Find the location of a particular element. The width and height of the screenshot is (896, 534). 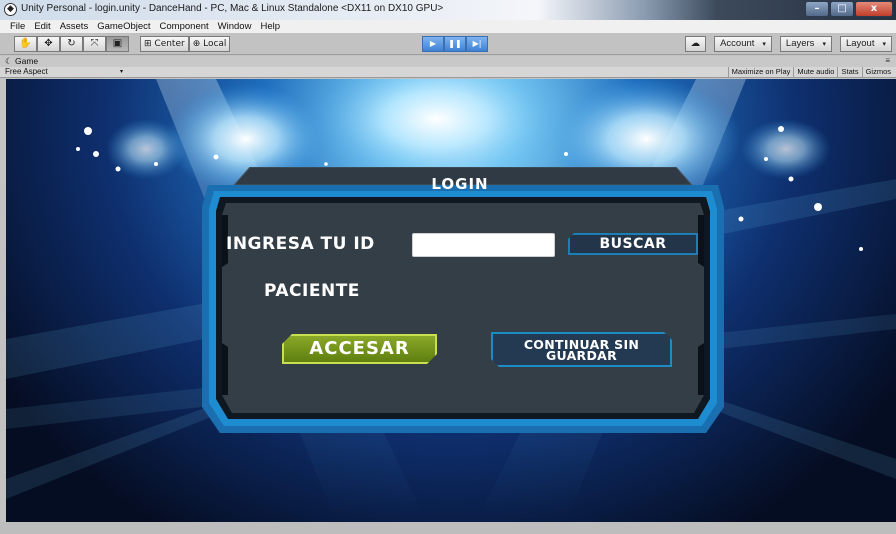

move-tool-icon: ✥ is located at coordinates (48, 44).